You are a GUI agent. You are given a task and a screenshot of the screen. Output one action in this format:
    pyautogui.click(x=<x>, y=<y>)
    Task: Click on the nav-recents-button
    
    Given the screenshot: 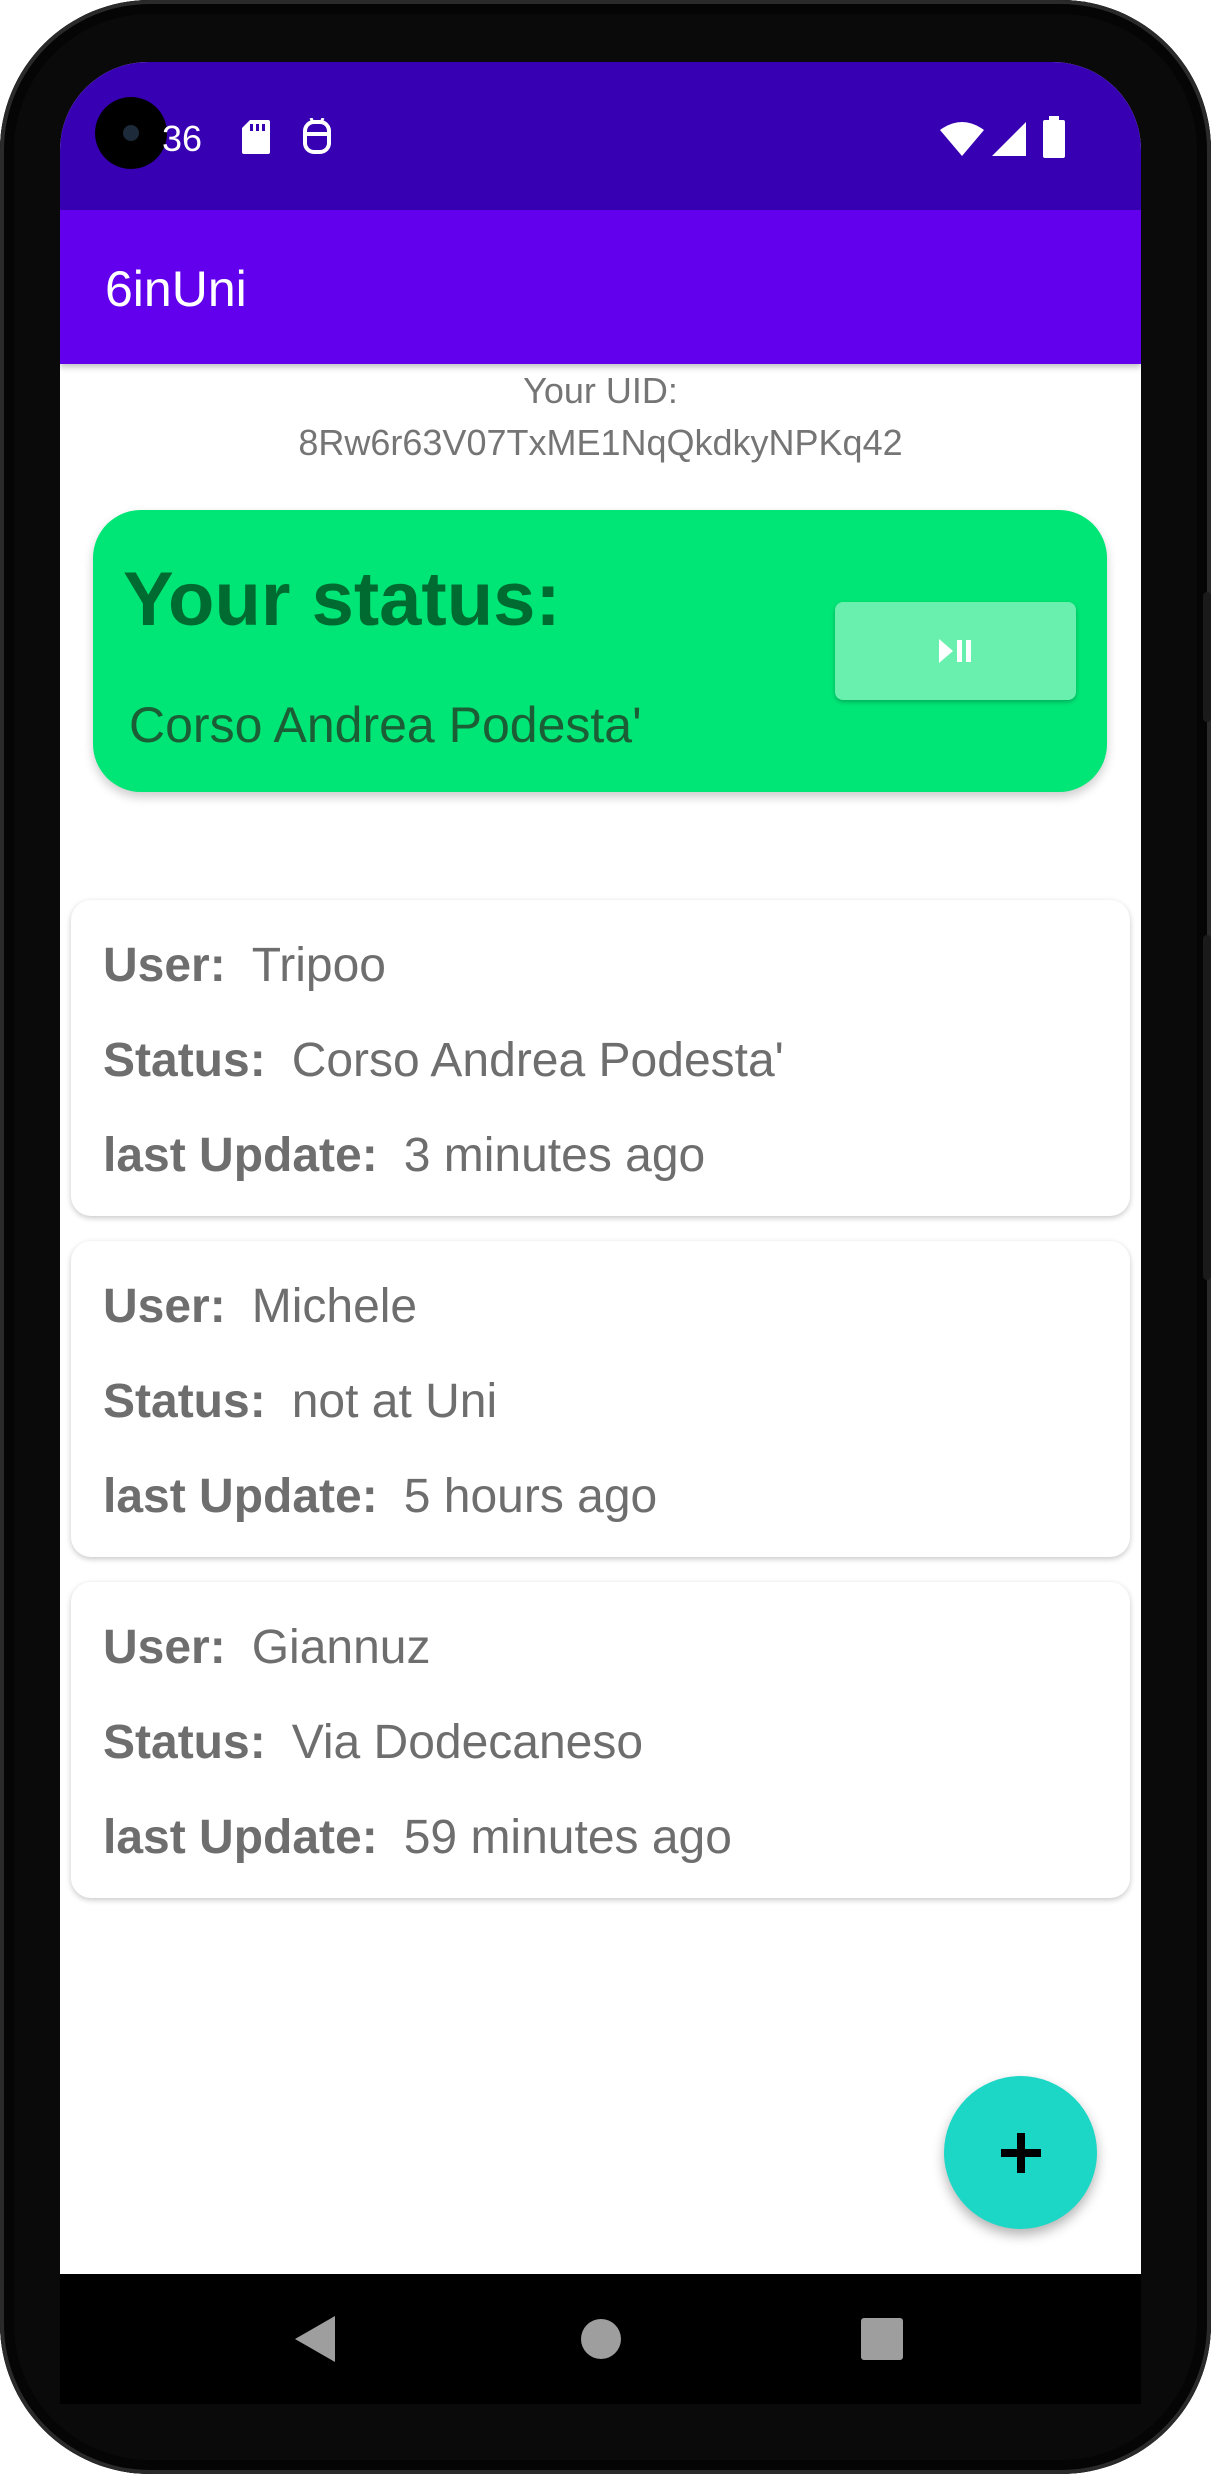 What is the action you would take?
    pyautogui.click(x=882, y=2339)
    